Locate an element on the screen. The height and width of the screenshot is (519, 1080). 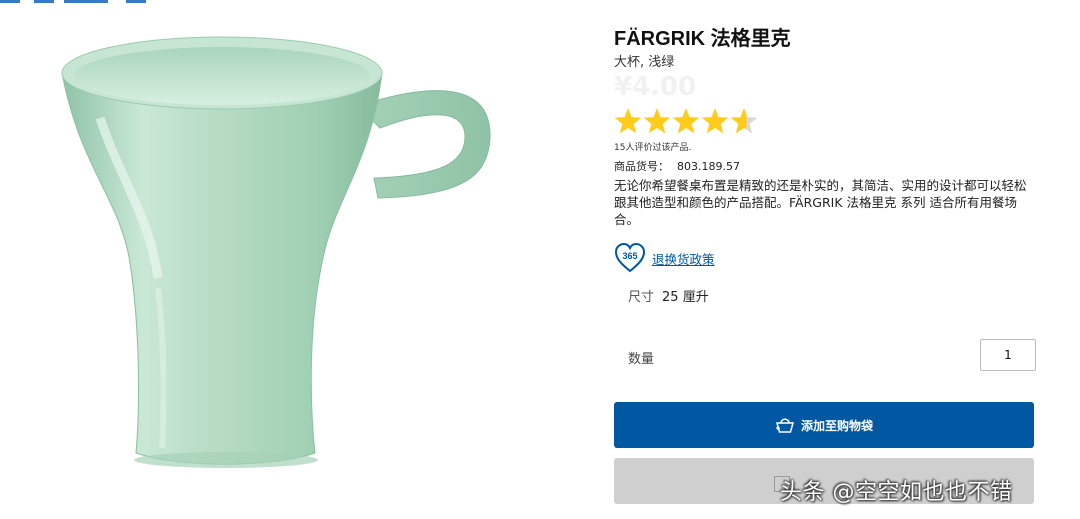
top-tabs is located at coordinates (75, 2).